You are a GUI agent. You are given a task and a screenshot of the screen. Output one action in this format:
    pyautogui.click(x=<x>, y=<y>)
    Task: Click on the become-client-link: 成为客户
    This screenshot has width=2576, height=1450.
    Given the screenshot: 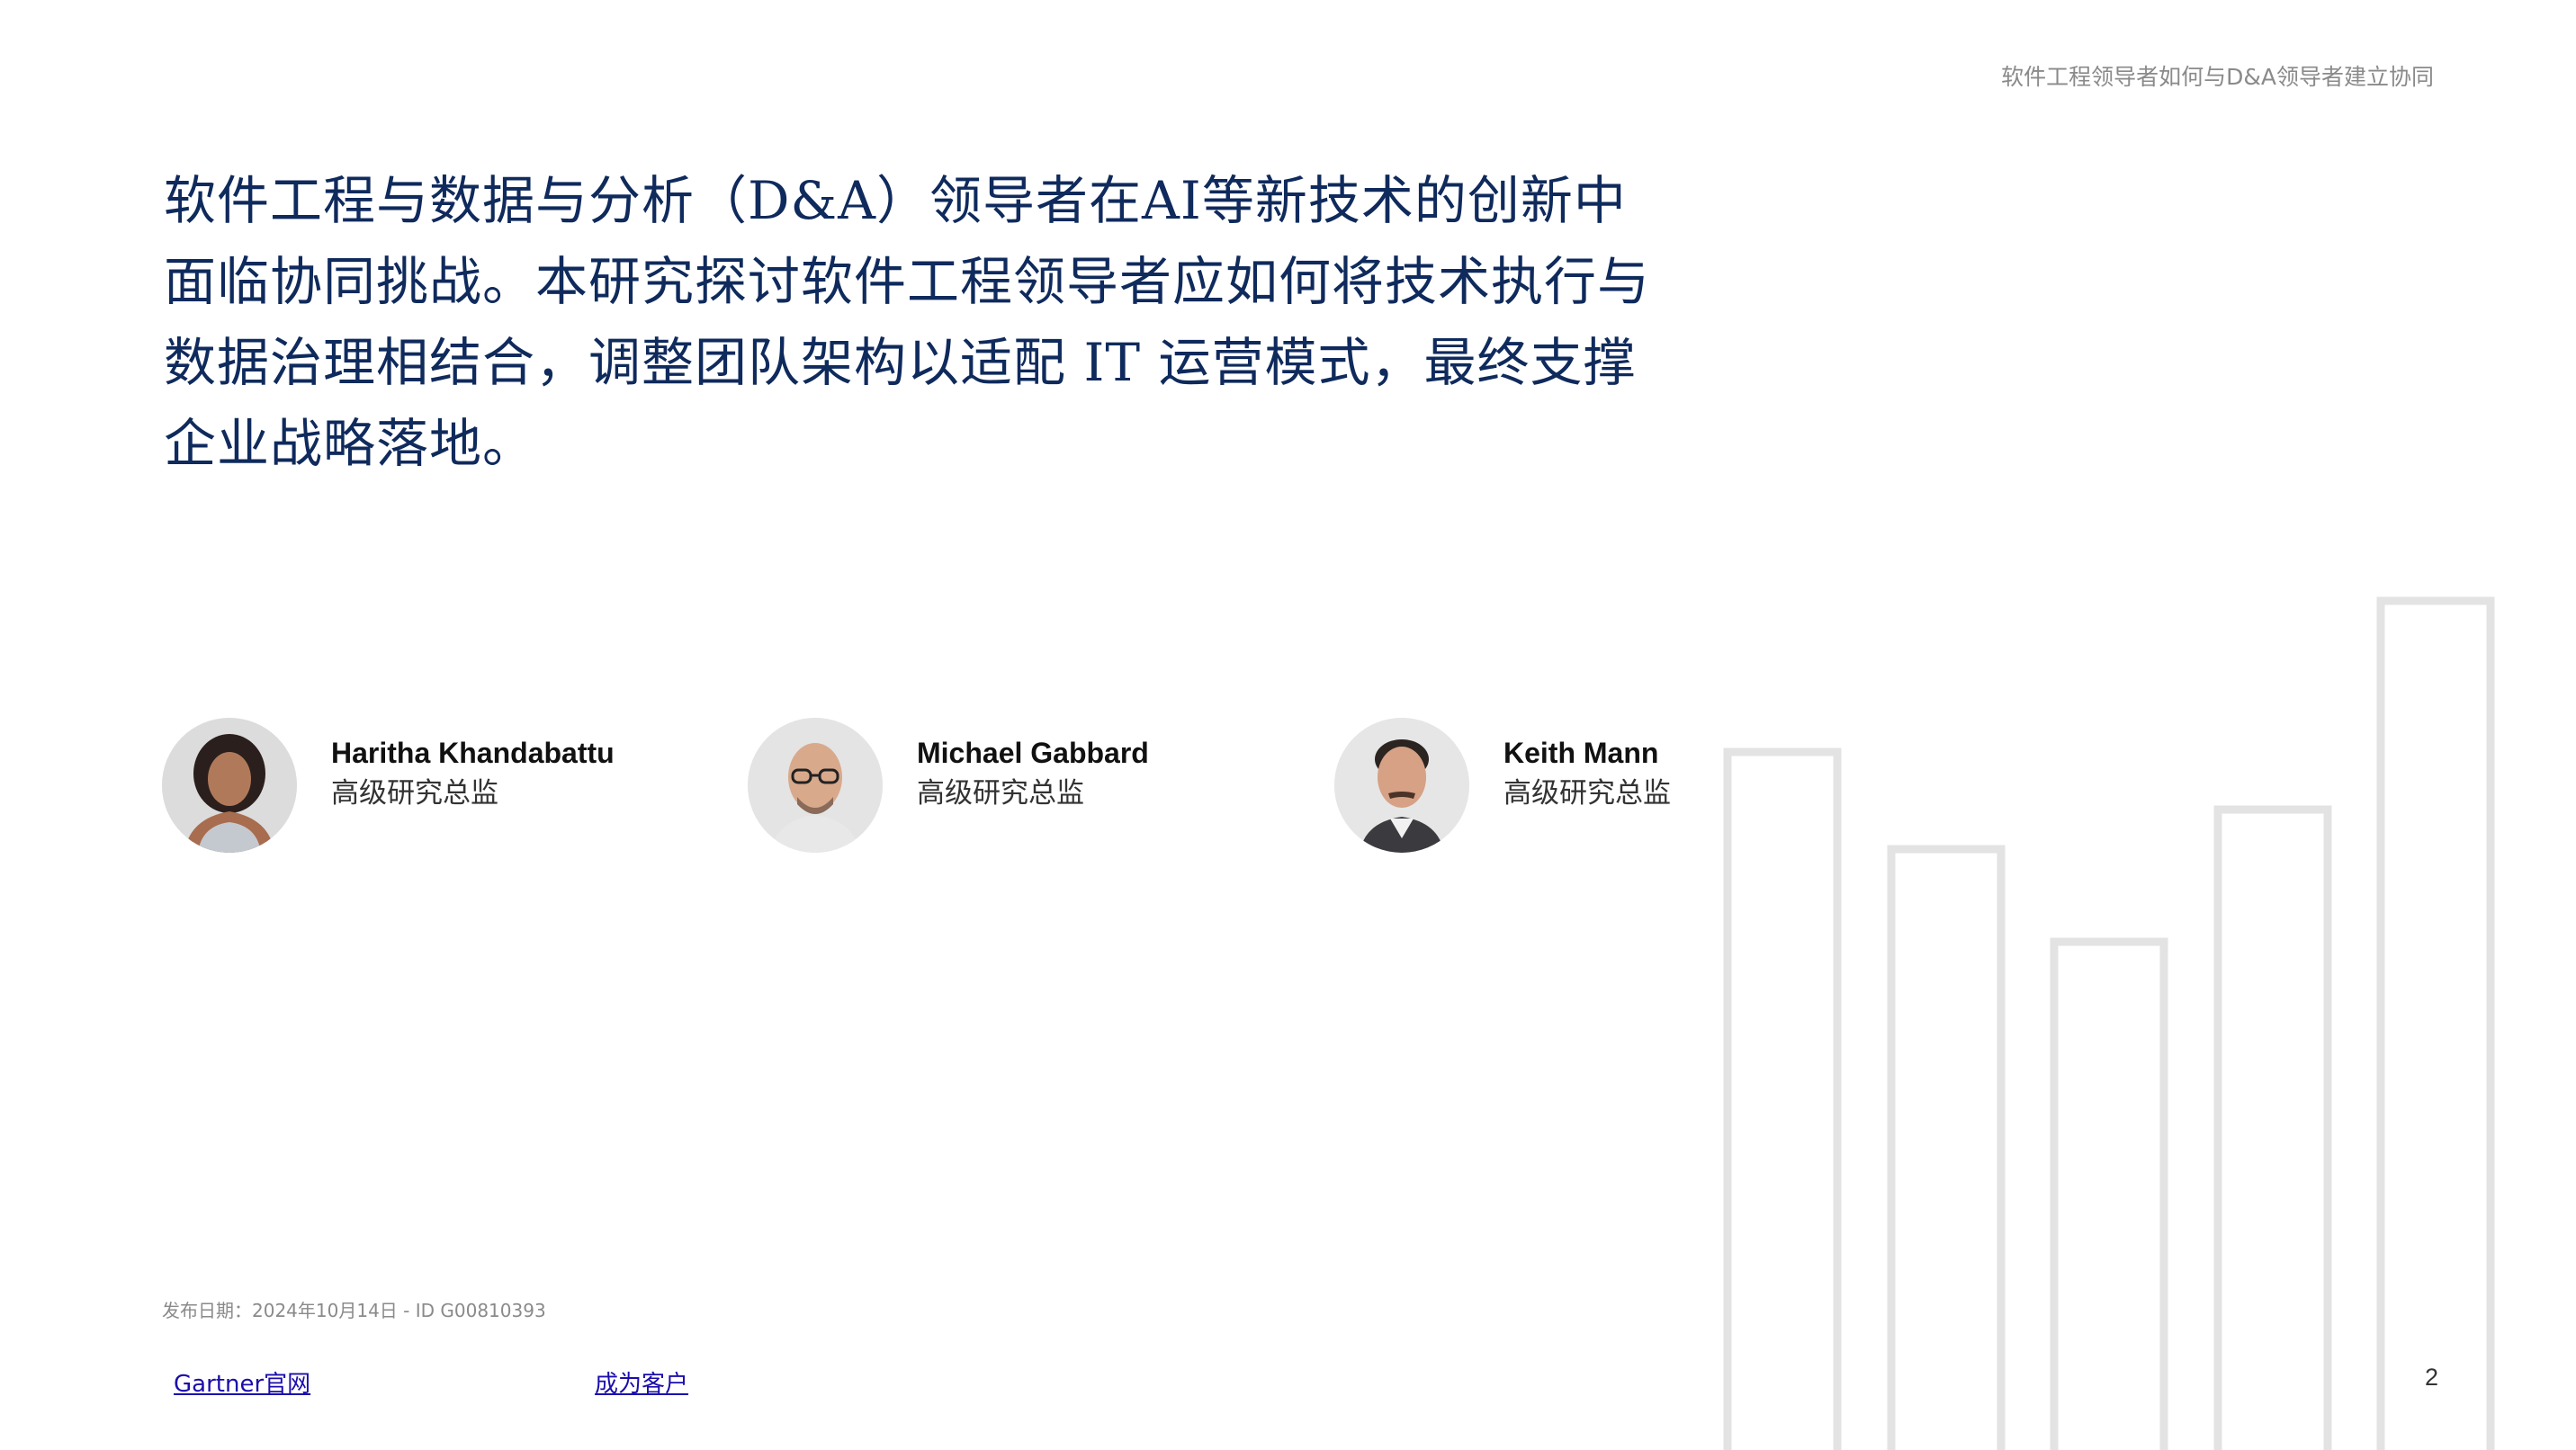 What is the action you would take?
    pyautogui.click(x=641, y=1382)
    